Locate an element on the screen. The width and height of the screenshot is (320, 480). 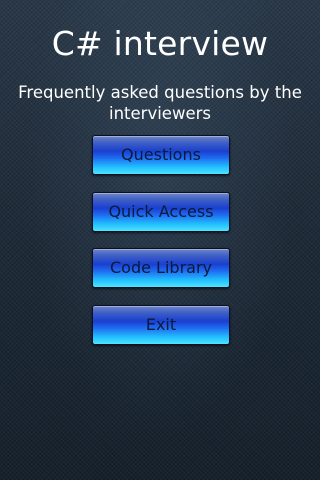
code-library-button: Code Library is located at coordinates (161, 268).